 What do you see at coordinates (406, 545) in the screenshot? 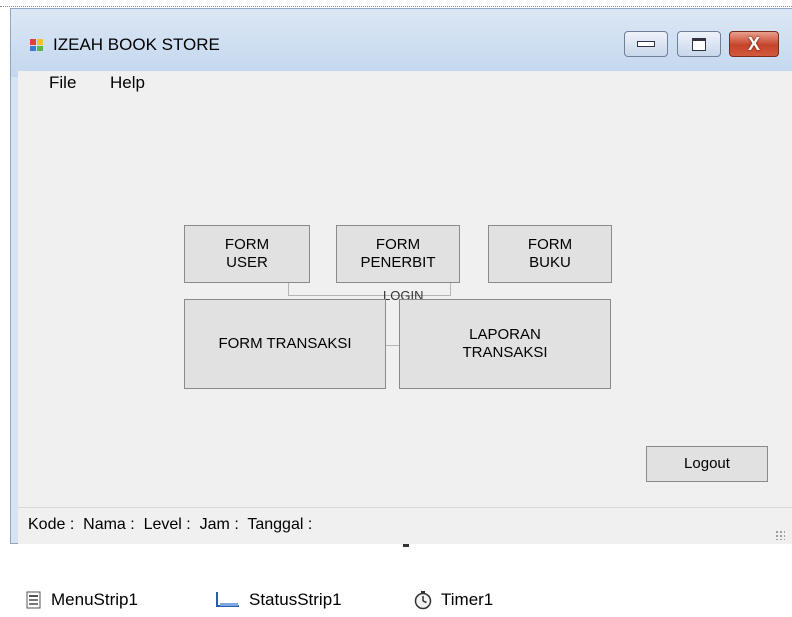
I see `tray-handle` at bounding box center [406, 545].